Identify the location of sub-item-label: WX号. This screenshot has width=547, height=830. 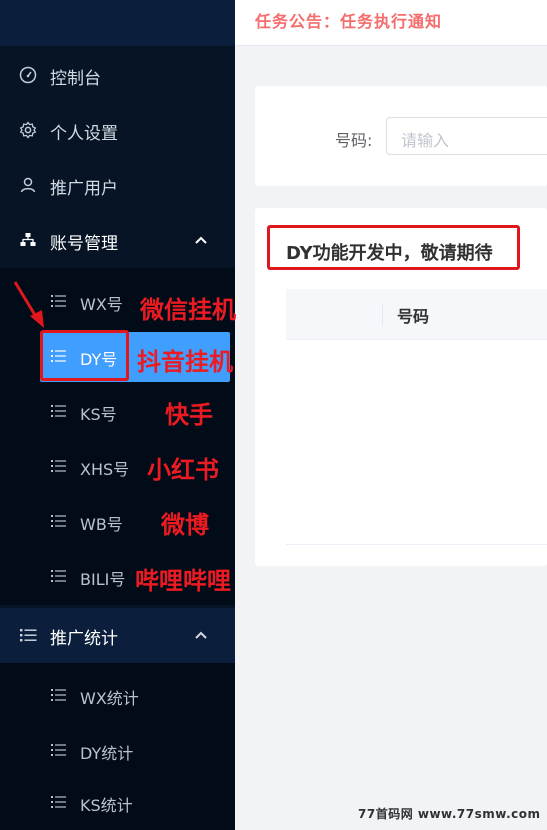
(101, 304).